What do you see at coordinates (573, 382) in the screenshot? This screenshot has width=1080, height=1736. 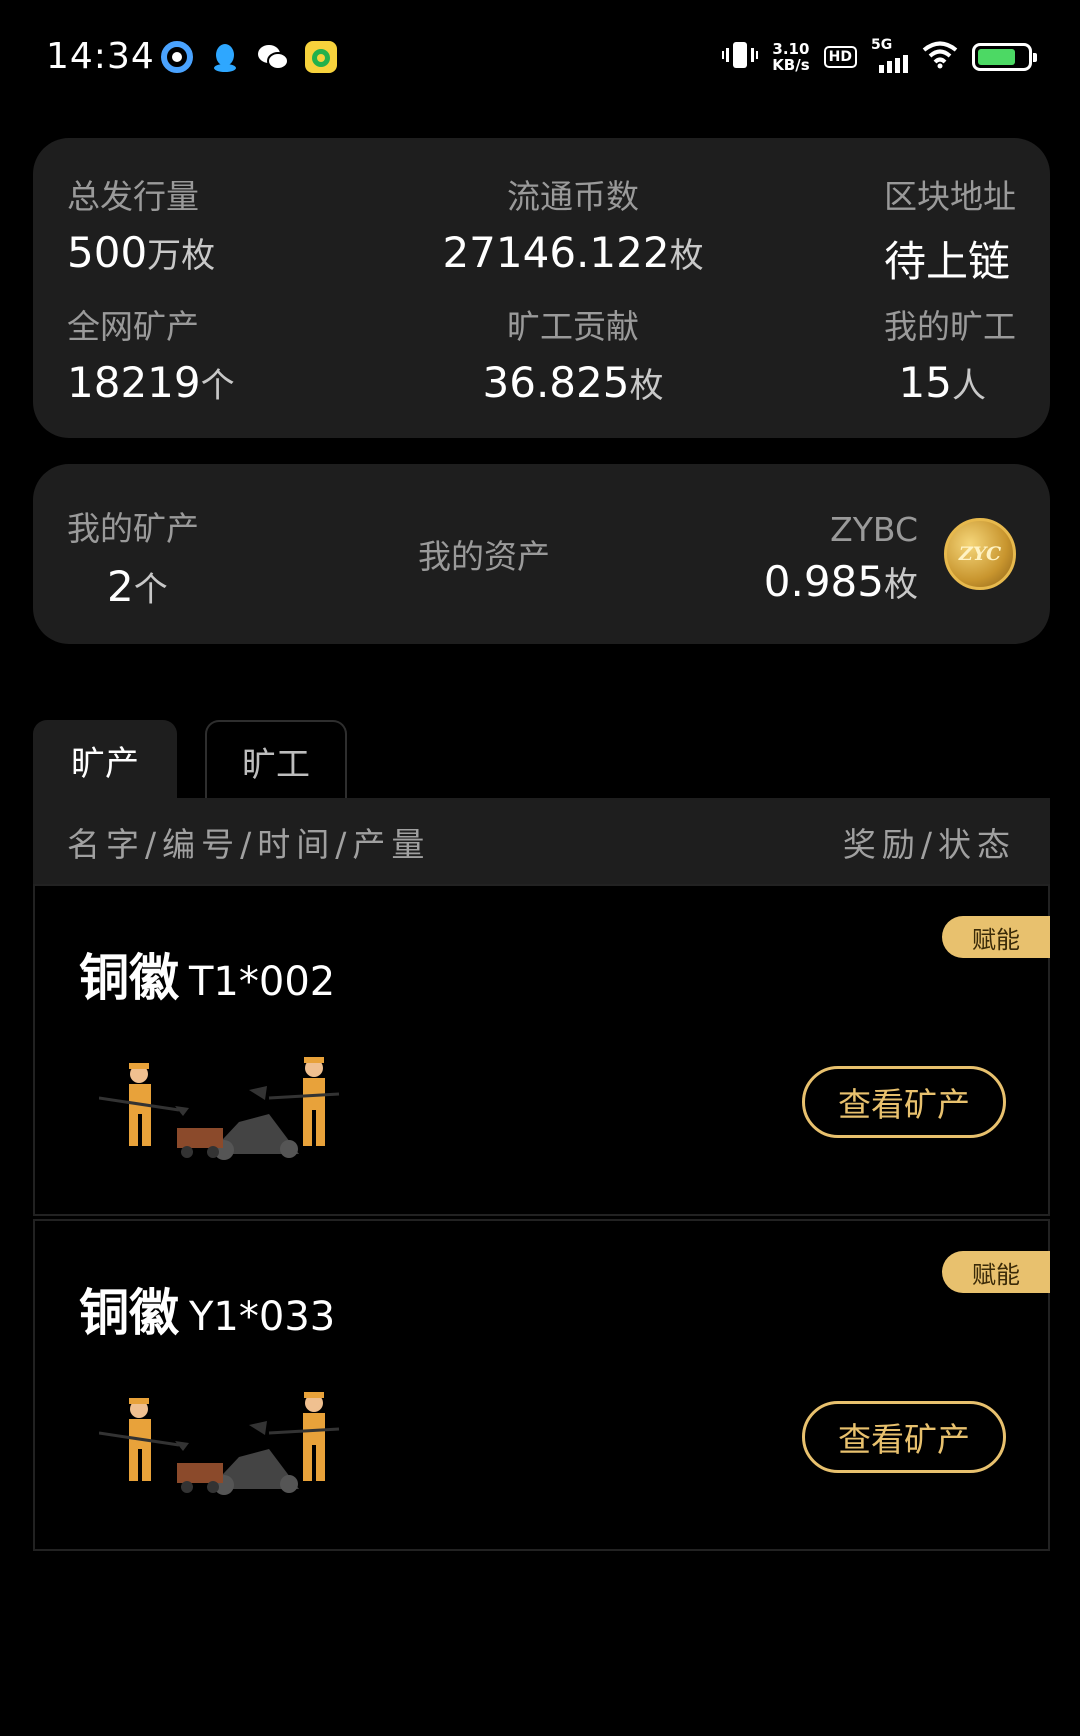 I see `stat-value: 36.825枚` at bounding box center [573, 382].